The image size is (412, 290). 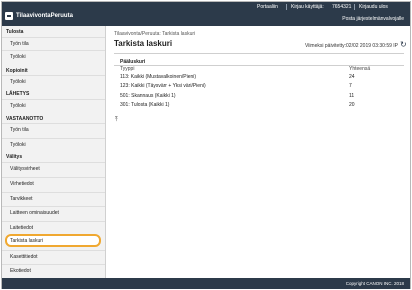 I want to click on user-id: 7654321, so click(x=342, y=7).